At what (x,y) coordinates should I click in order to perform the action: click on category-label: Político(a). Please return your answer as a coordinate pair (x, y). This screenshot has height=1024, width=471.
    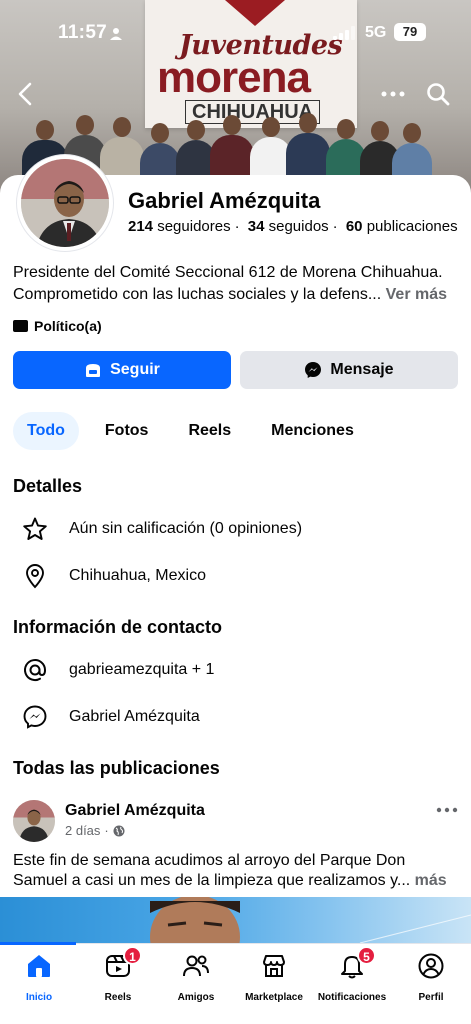
    Looking at the image, I should click on (68, 326).